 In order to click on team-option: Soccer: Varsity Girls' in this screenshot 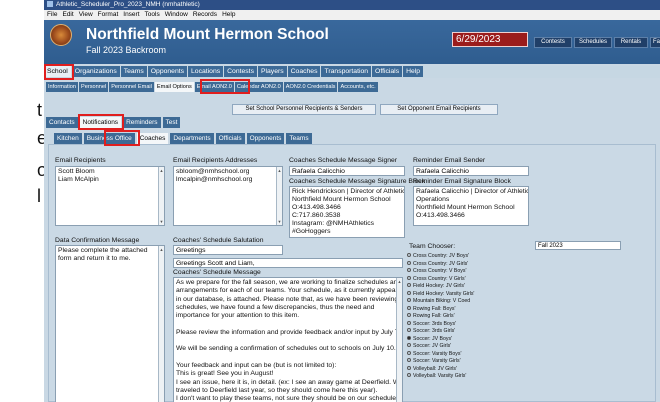, I will do `click(477, 362)`.